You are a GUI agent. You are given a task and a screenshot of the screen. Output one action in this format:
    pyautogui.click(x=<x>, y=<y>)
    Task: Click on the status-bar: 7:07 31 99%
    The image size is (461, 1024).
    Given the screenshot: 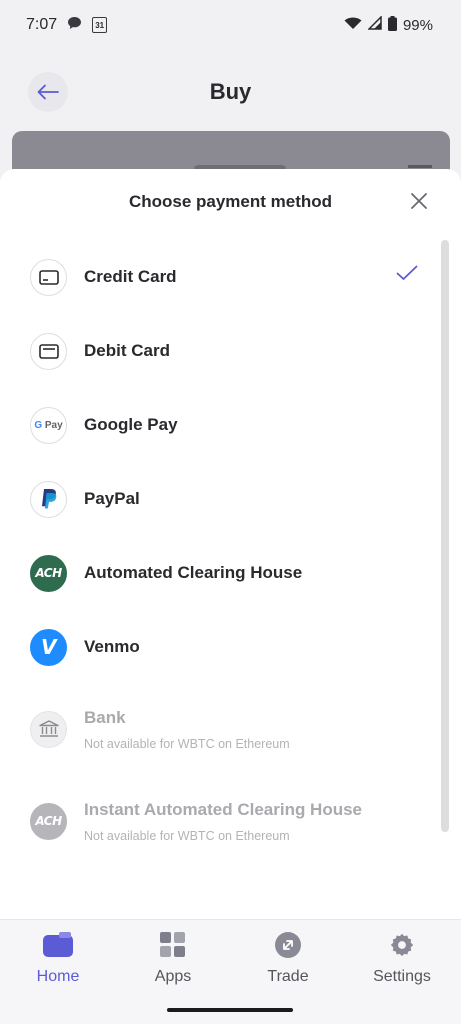 What is the action you would take?
    pyautogui.click(x=230, y=25)
    